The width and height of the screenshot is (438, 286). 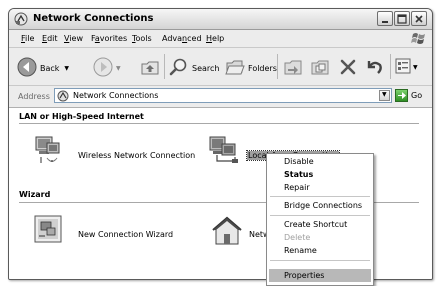 I want to click on forward-button: ▼, so click(x=107, y=68).